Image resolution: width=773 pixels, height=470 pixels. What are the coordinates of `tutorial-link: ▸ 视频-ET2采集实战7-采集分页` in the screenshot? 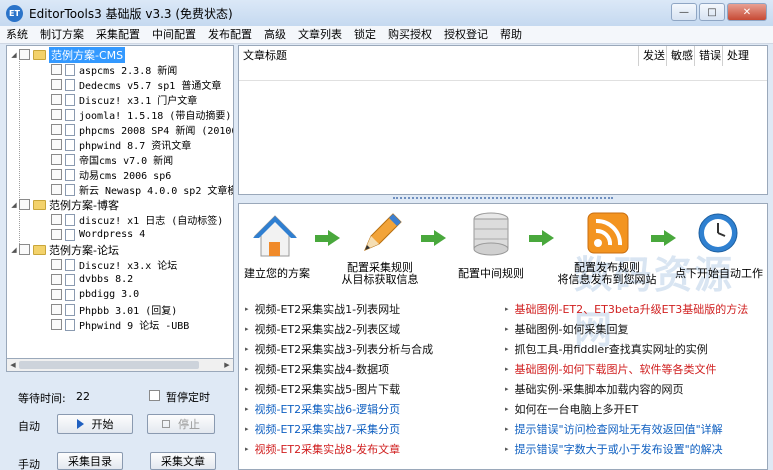 It's located at (322, 429).